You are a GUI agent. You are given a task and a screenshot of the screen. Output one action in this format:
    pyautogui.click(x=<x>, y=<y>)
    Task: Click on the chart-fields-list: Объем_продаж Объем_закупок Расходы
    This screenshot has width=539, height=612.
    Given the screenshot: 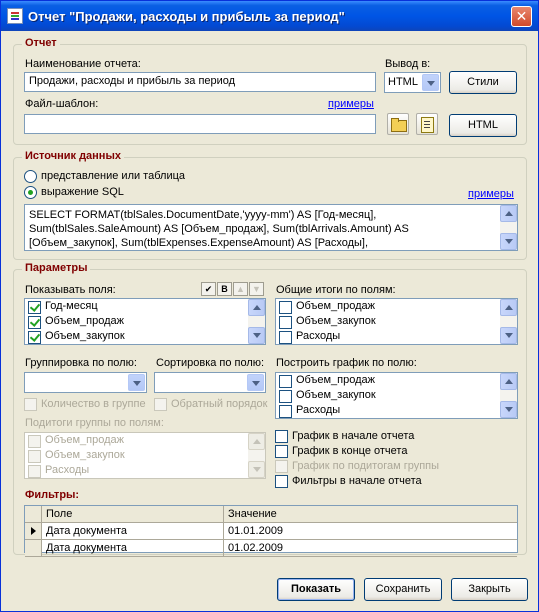 What is the action you would take?
    pyautogui.click(x=396, y=395)
    